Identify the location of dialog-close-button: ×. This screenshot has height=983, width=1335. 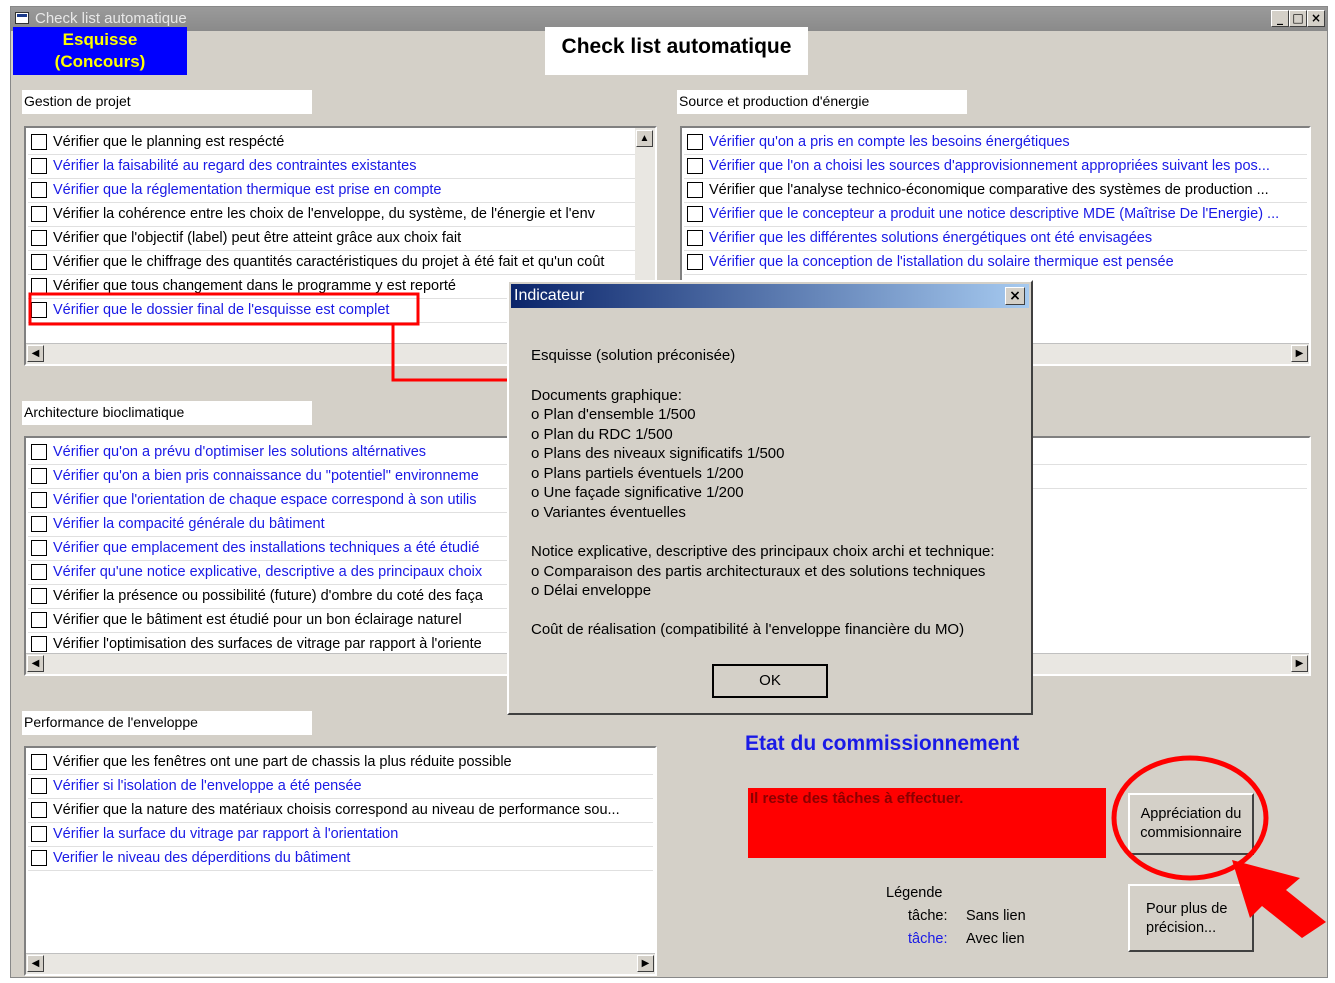
(1015, 296).